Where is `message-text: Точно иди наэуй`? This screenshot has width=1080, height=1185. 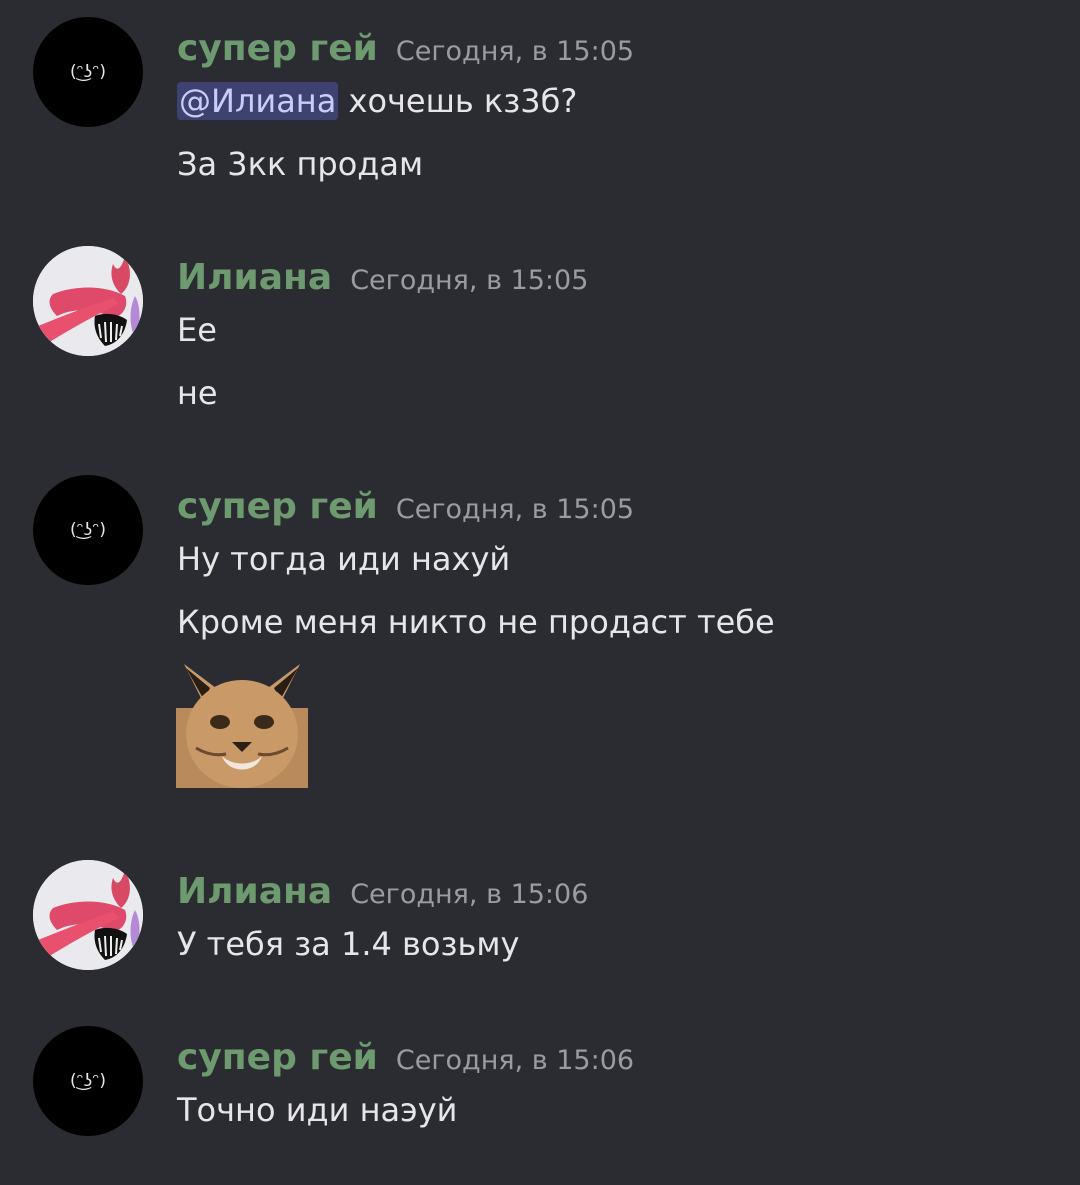
message-text: Точно иди наэуй is located at coordinates (317, 1110).